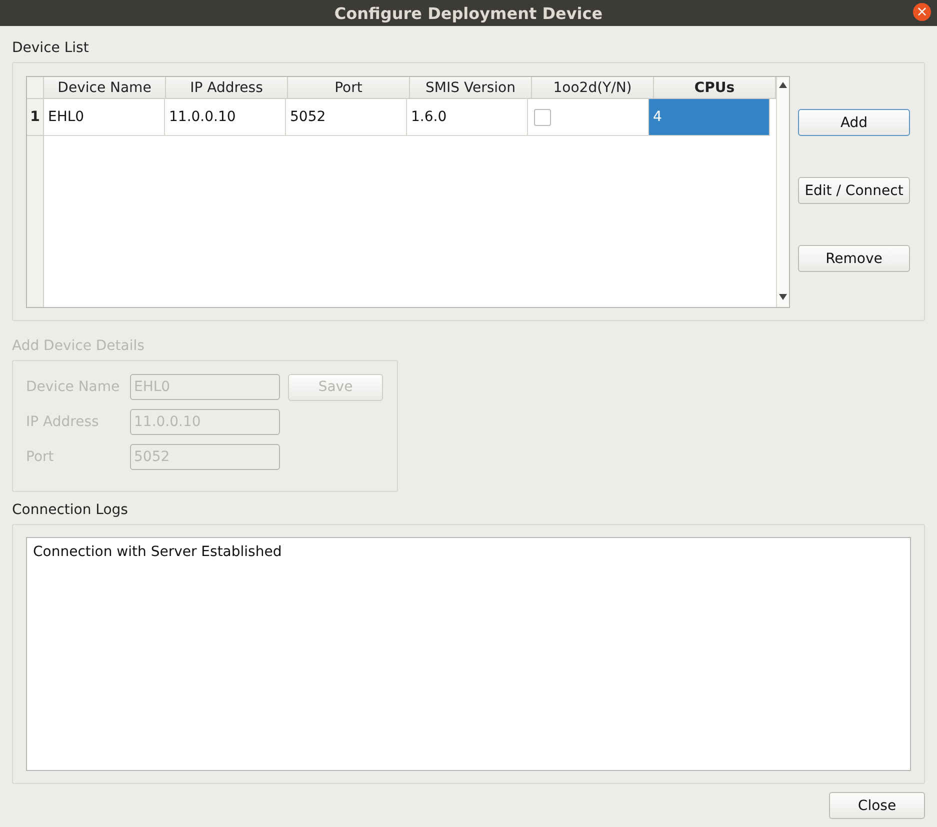 The height and width of the screenshot is (827, 937). Describe the element at coordinates (715, 88) in the screenshot. I see `column-header: CPUs` at that location.